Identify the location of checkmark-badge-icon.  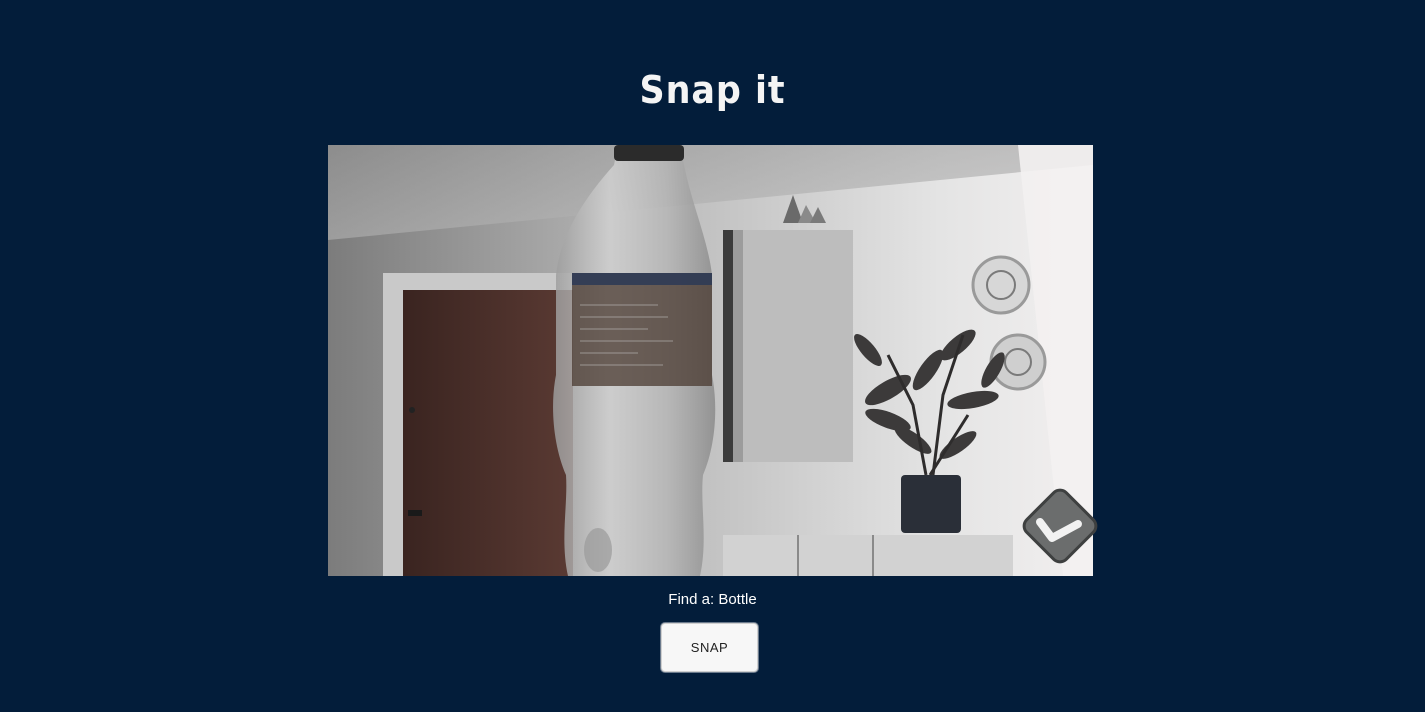
(1060, 526).